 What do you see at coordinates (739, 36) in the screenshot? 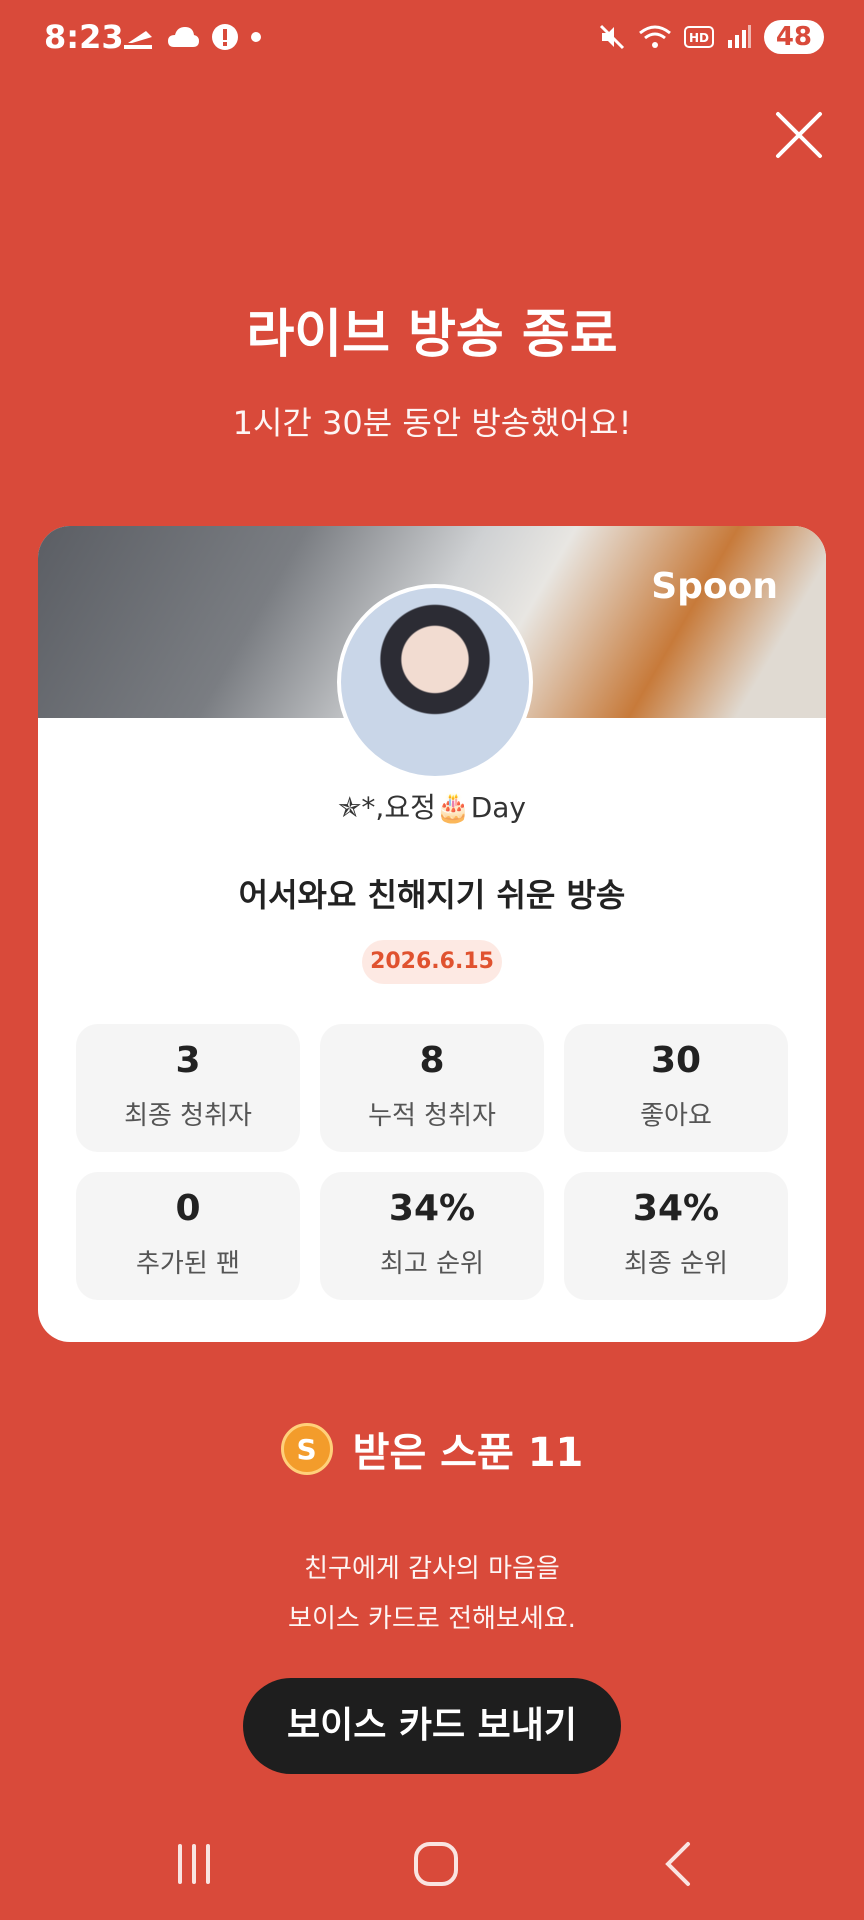
I see `signal-icon` at bounding box center [739, 36].